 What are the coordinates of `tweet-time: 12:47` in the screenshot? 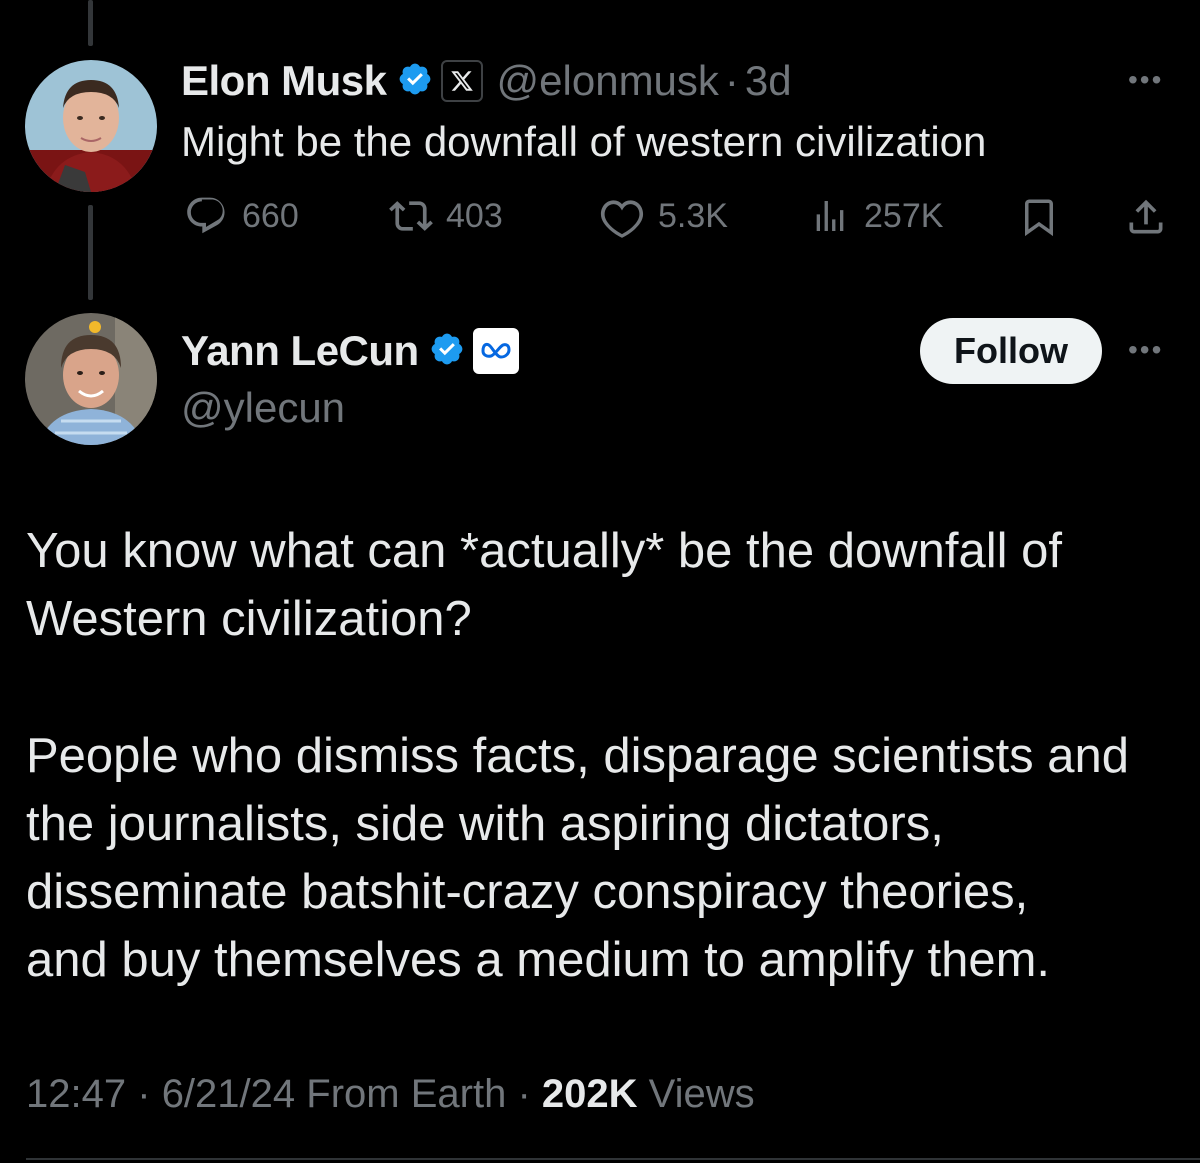 It's located at (76, 1094).